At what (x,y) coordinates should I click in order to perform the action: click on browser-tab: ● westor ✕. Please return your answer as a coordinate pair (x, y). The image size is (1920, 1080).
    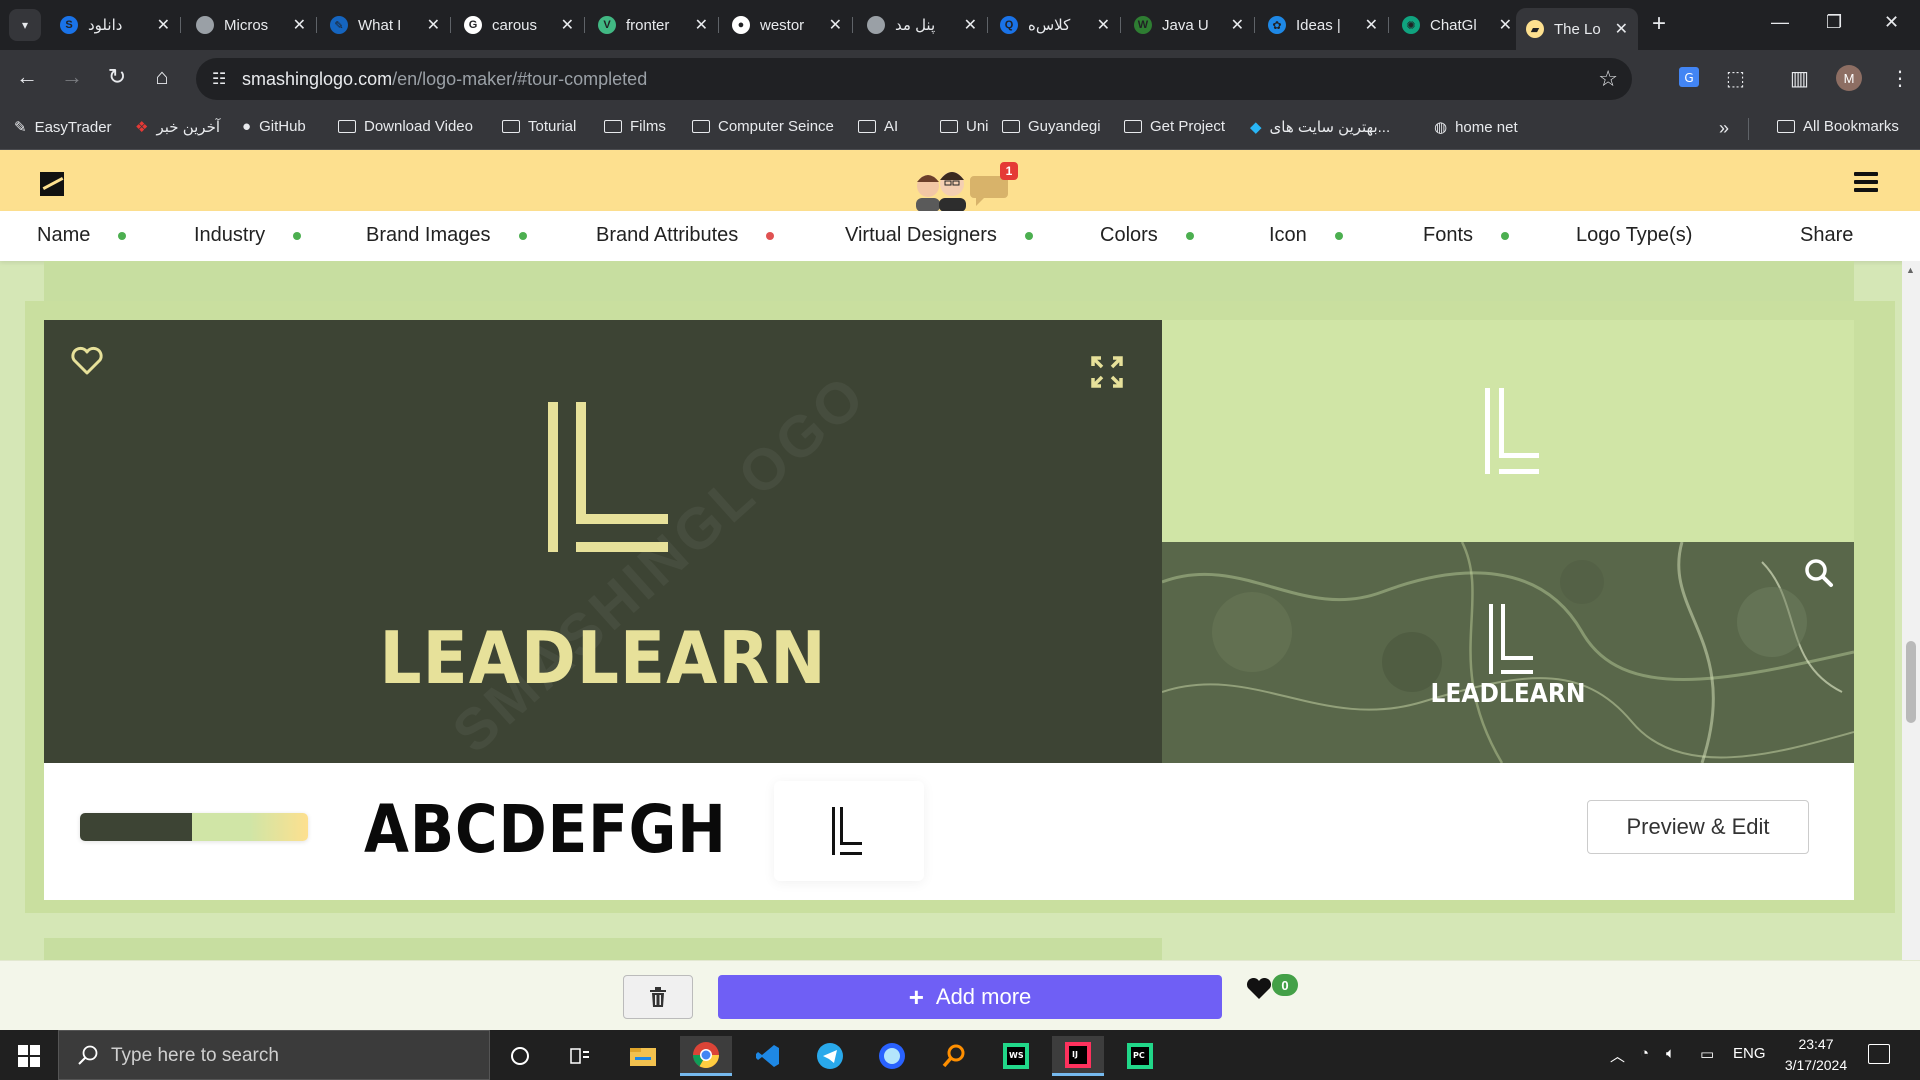
    Looking at the image, I should click on (787, 25).